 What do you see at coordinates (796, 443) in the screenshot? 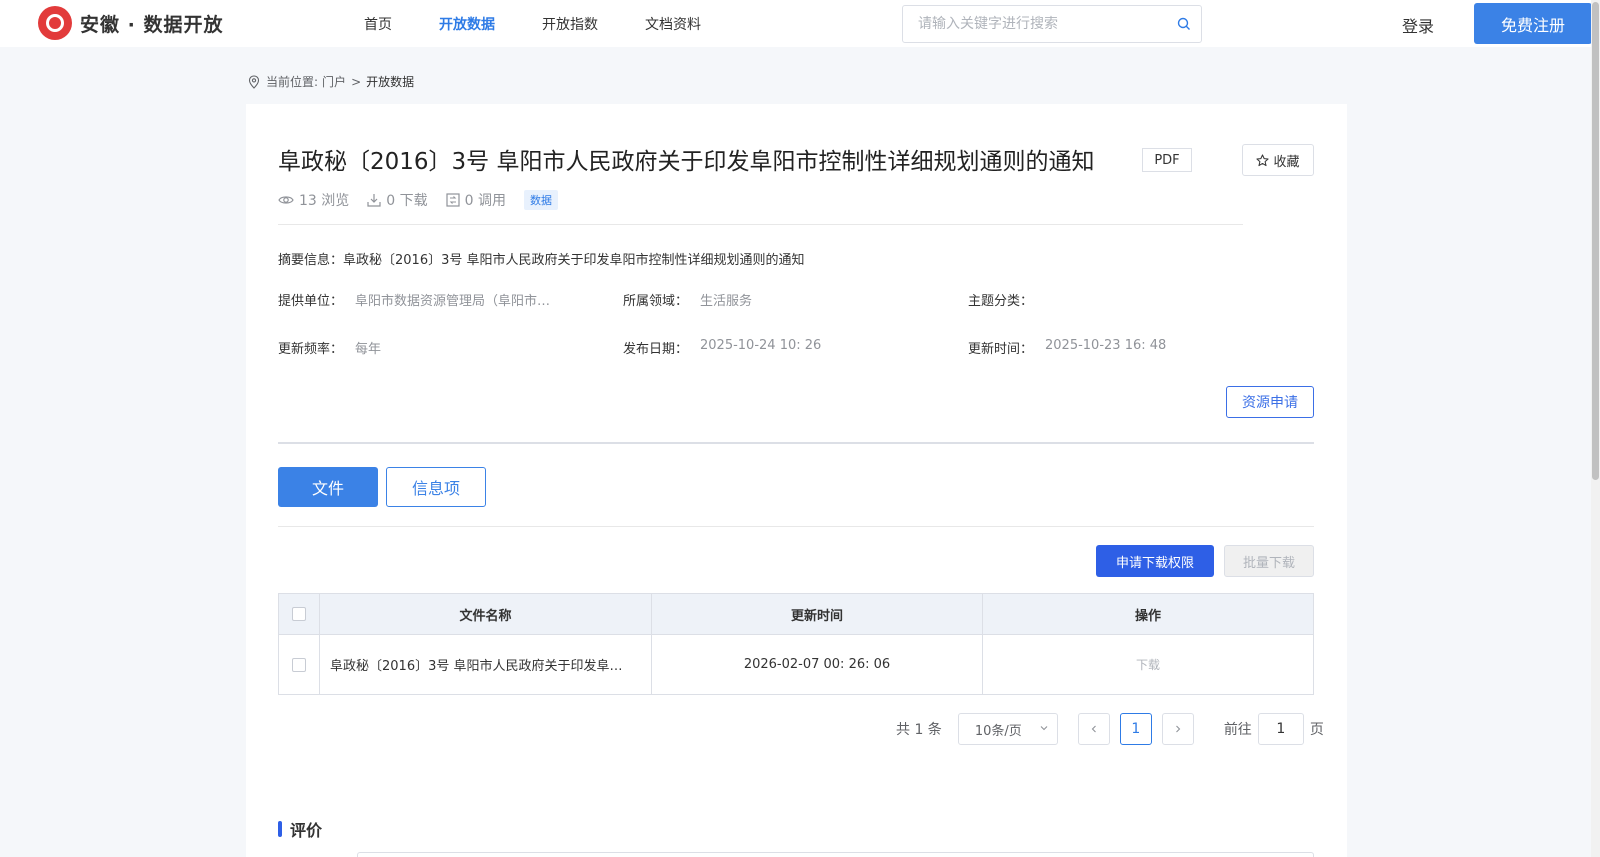
I see `section-divider` at bounding box center [796, 443].